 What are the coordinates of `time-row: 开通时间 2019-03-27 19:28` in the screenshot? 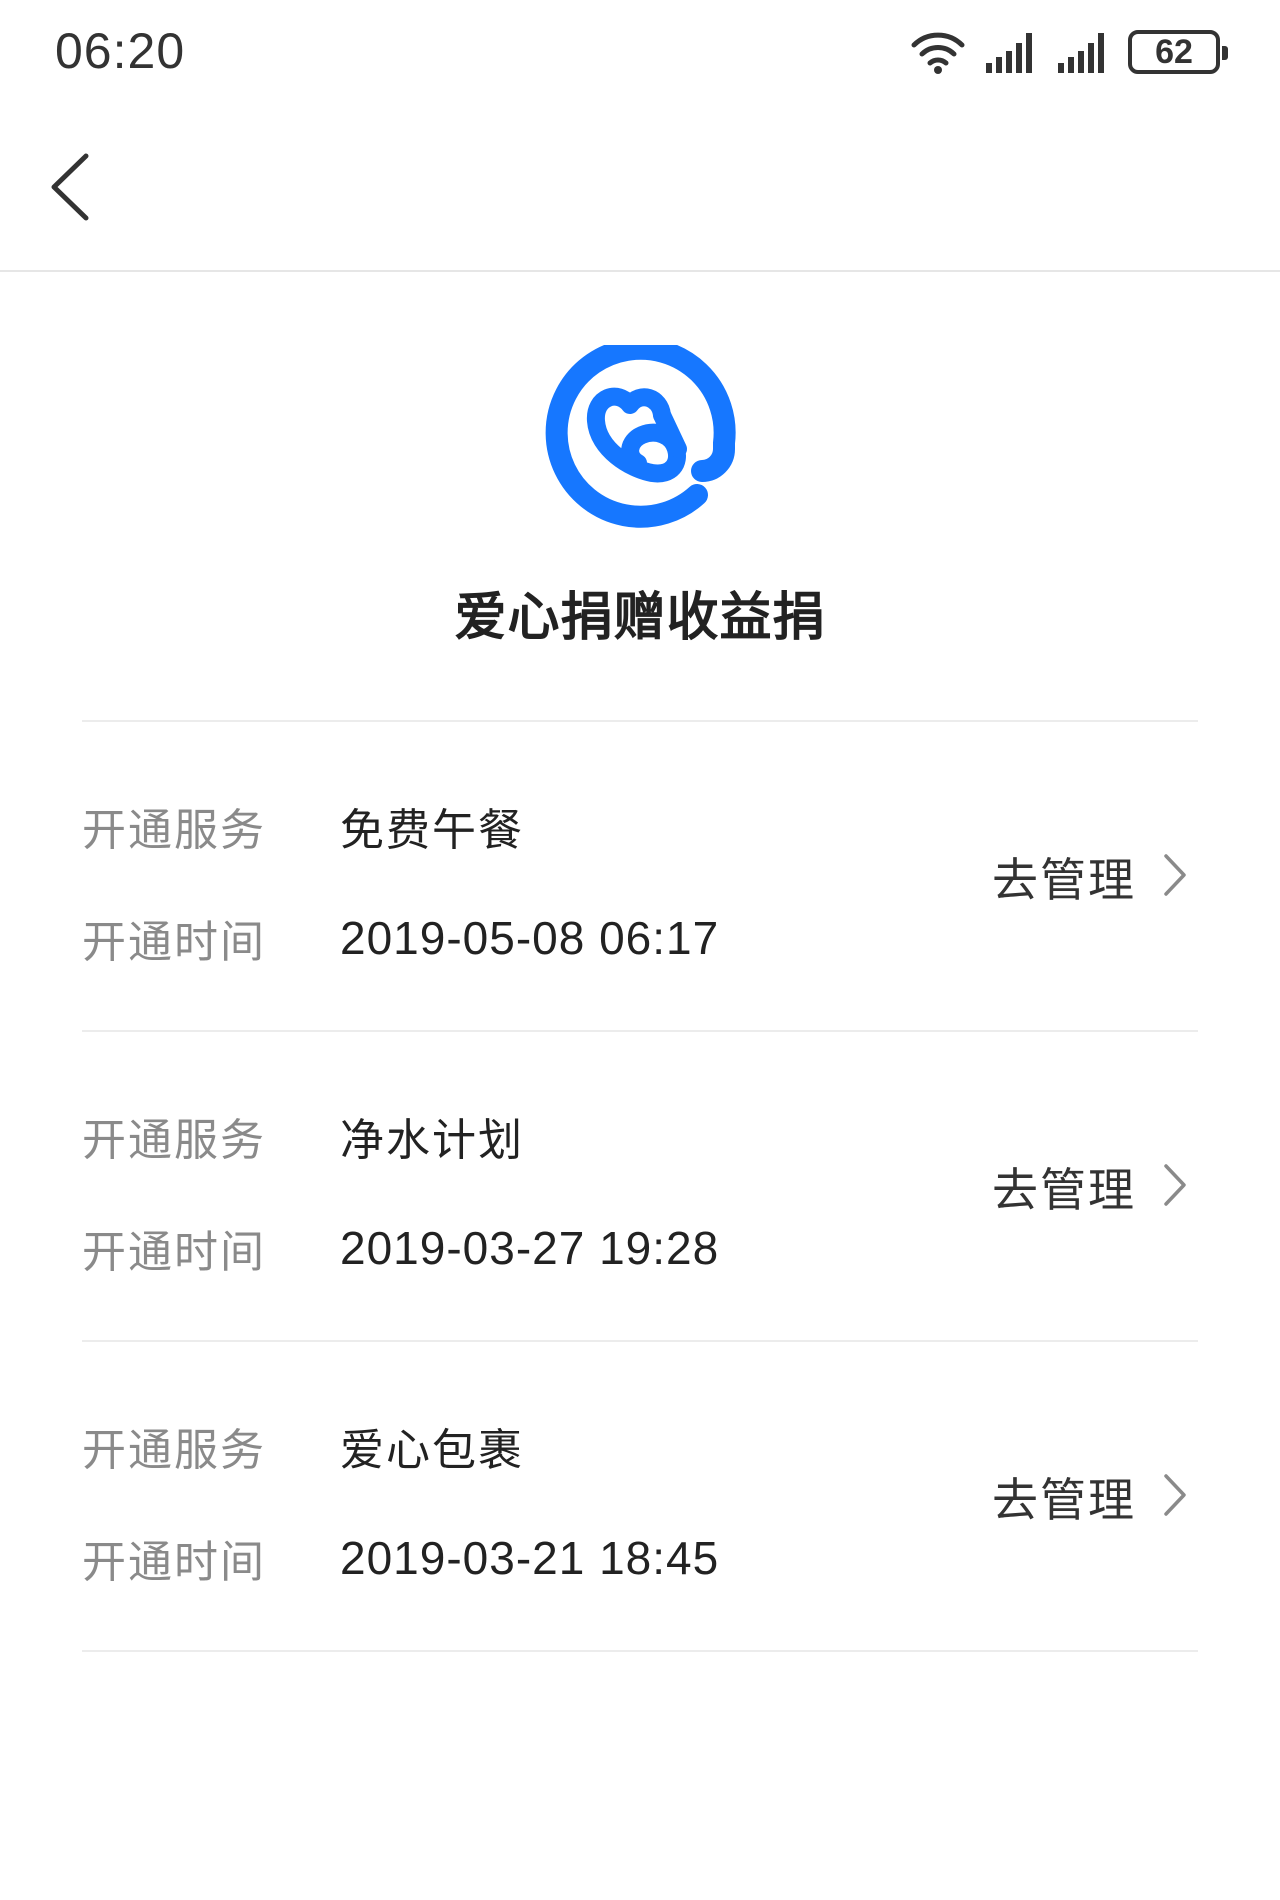 It's located at (400, 1248).